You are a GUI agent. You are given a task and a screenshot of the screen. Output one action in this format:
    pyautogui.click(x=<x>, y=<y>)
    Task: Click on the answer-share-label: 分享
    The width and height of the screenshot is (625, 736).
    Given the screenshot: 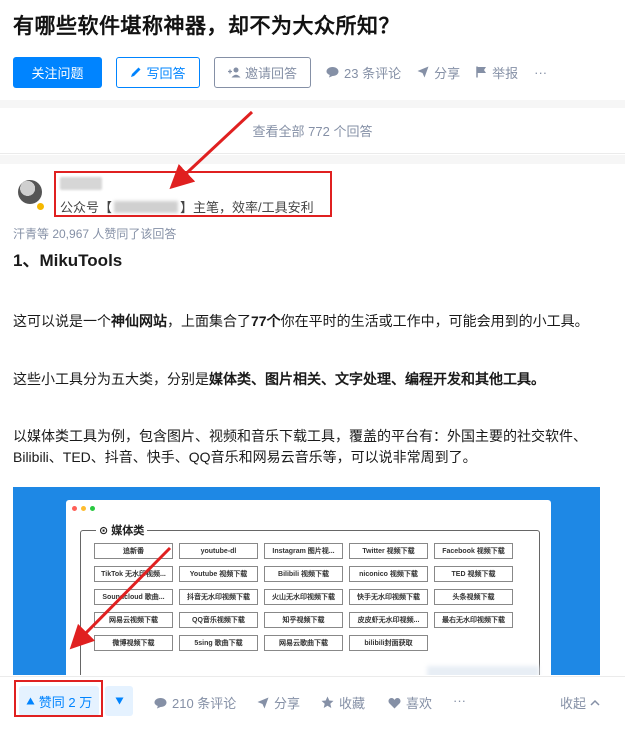 What is the action you would take?
    pyautogui.click(x=287, y=703)
    